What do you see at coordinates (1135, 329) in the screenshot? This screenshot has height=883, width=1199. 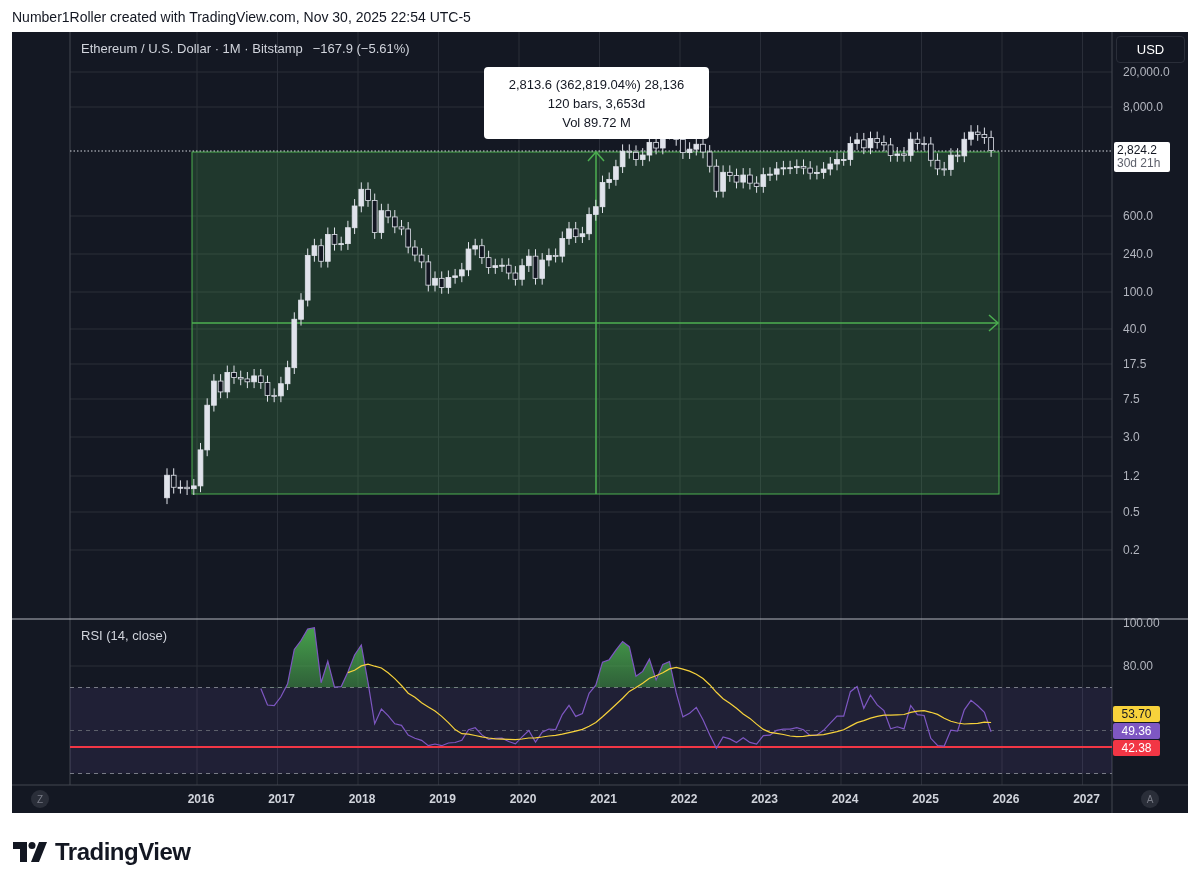 I see `price-axis-label: 40.0` at bounding box center [1135, 329].